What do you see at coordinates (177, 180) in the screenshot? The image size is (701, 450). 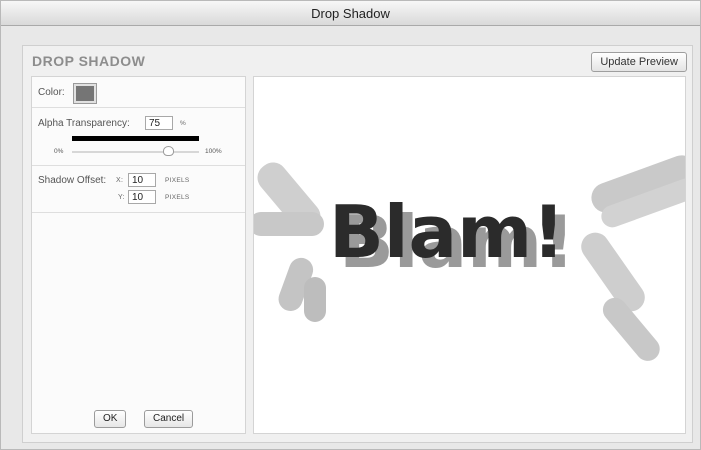 I see `x-unit: PIXELS` at bounding box center [177, 180].